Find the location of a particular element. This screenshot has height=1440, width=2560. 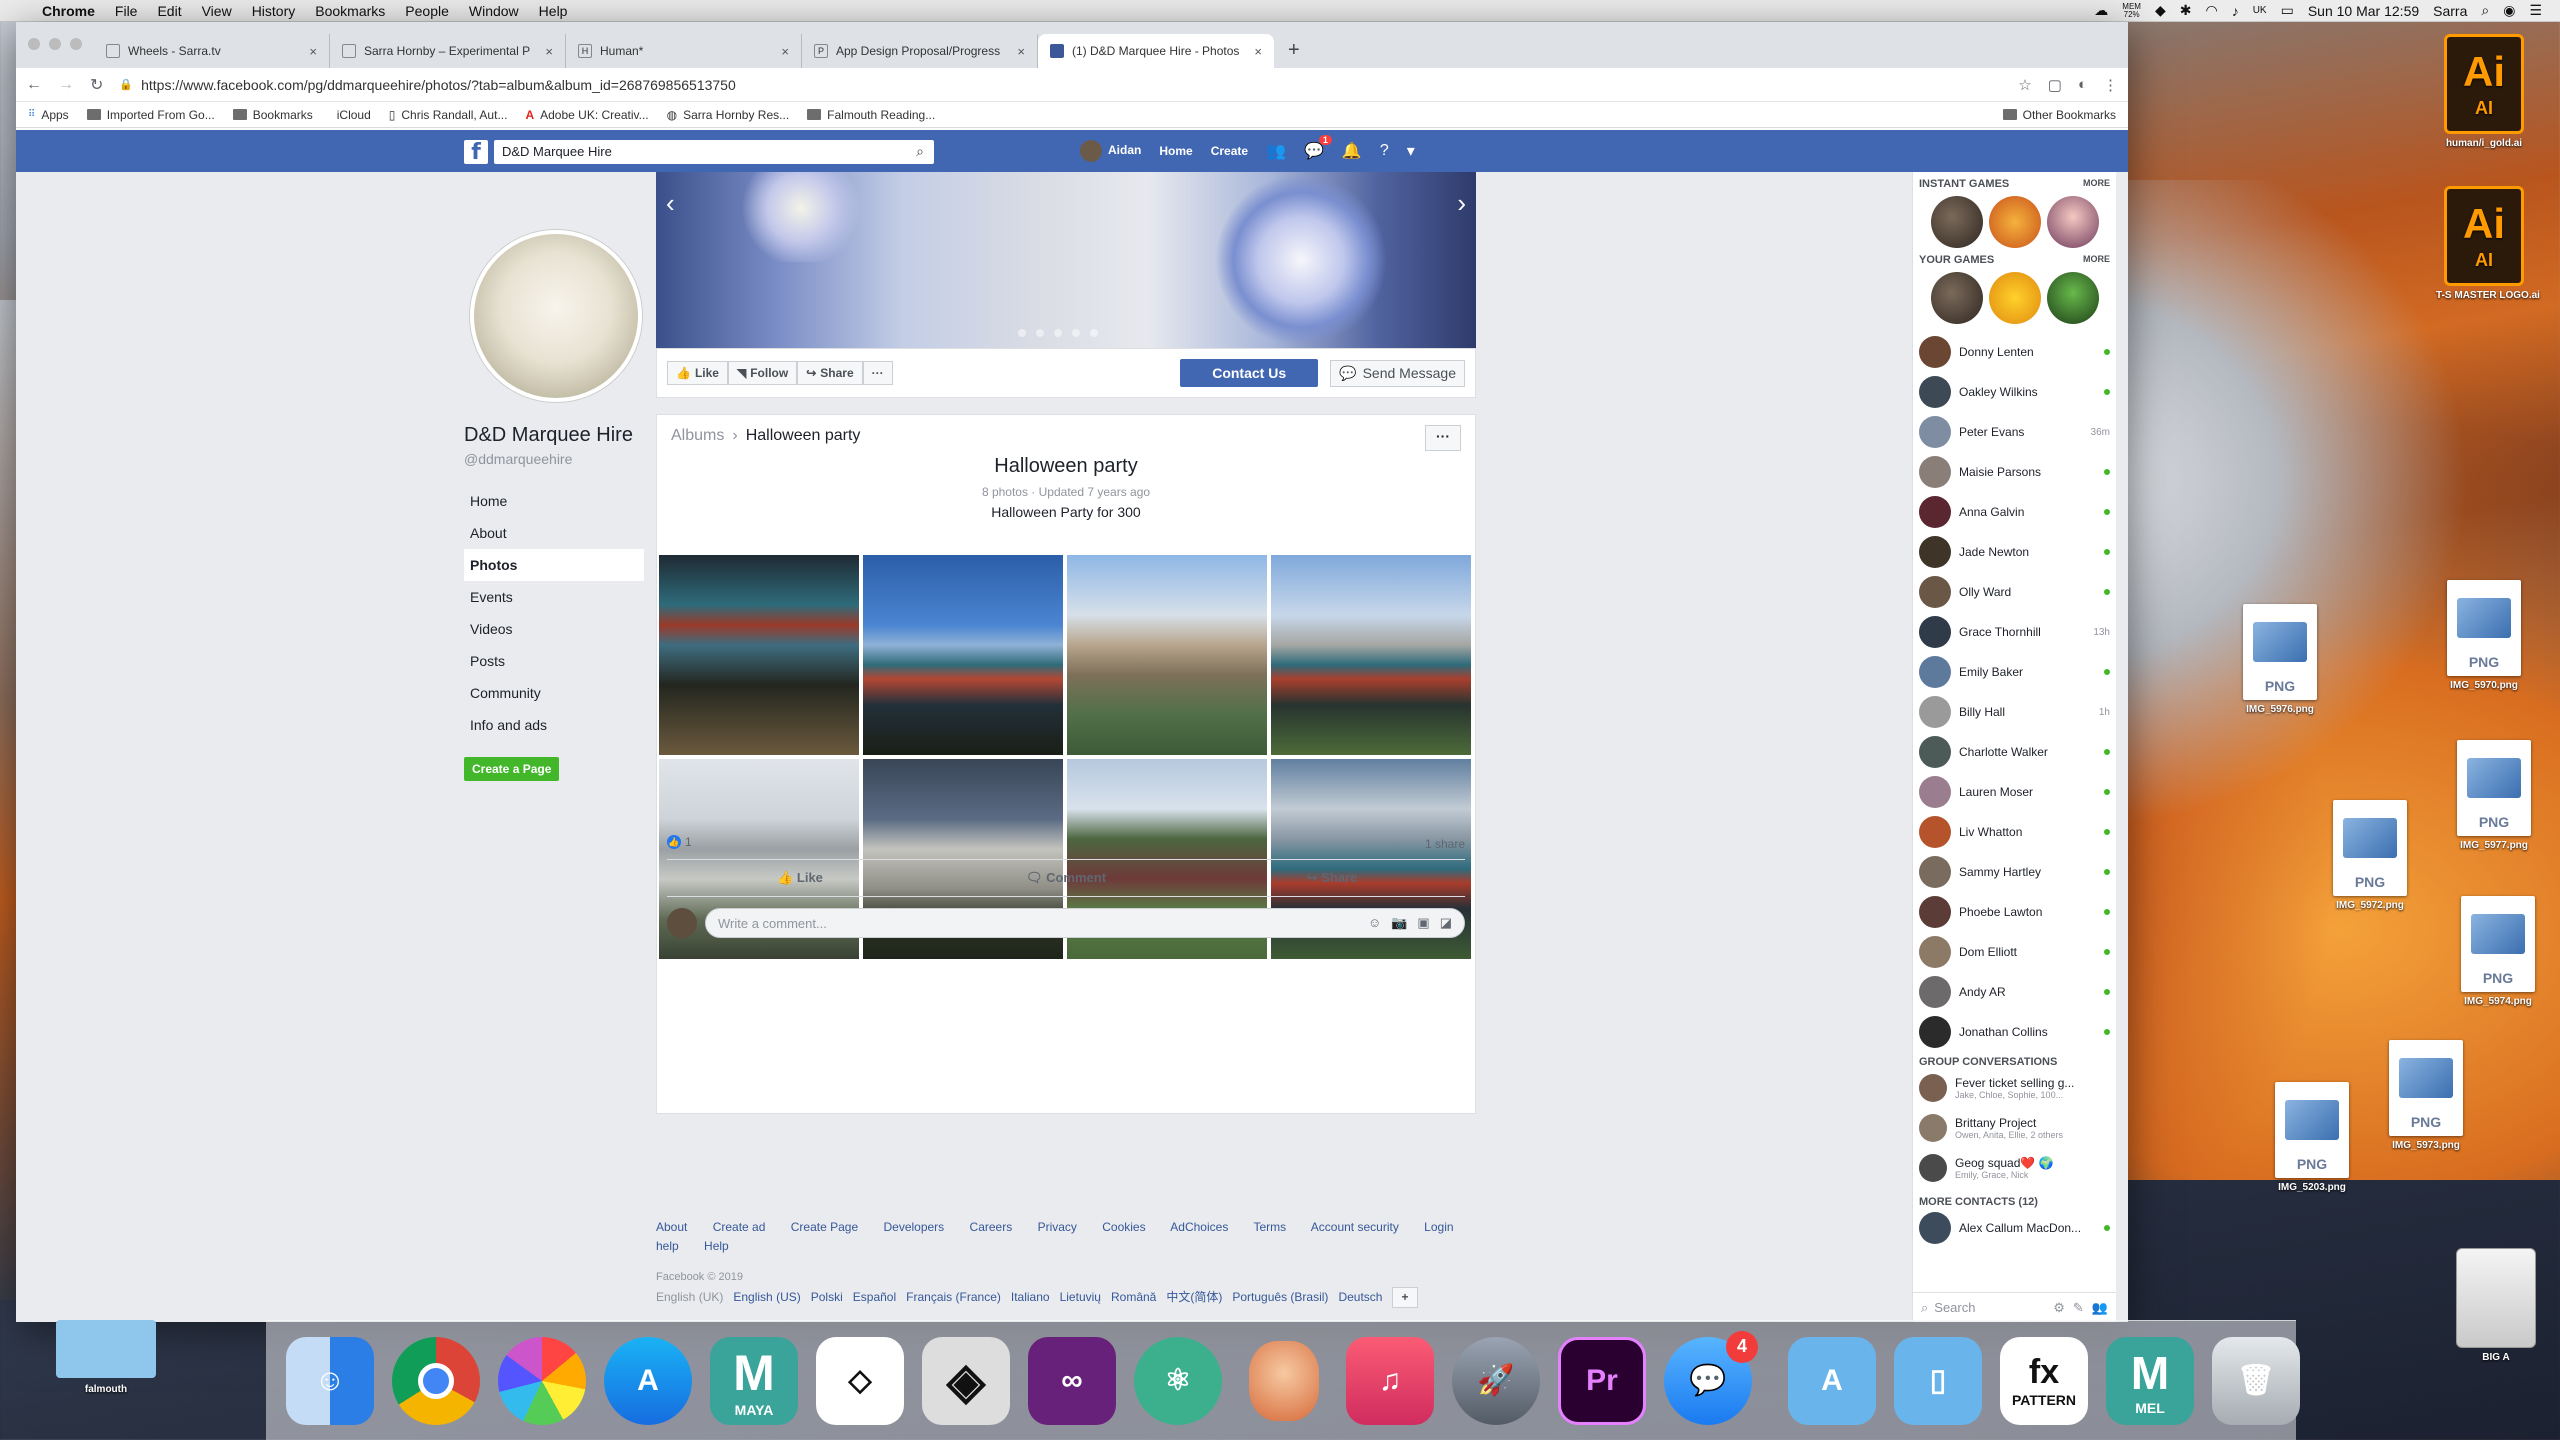

nav-info-and-ads: Info and ads is located at coordinates (554, 725).